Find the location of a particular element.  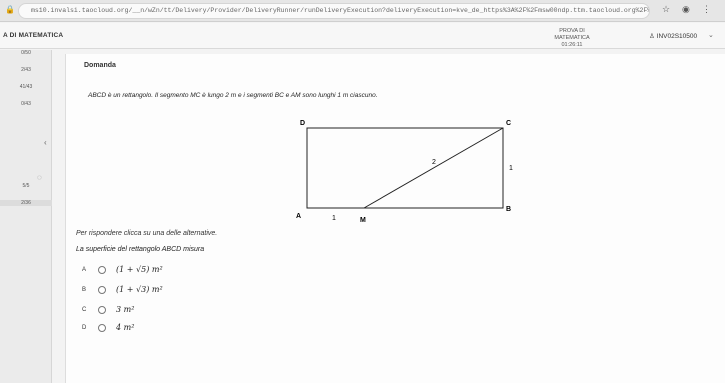

timer: 01:26:11 is located at coordinates (572, 45).